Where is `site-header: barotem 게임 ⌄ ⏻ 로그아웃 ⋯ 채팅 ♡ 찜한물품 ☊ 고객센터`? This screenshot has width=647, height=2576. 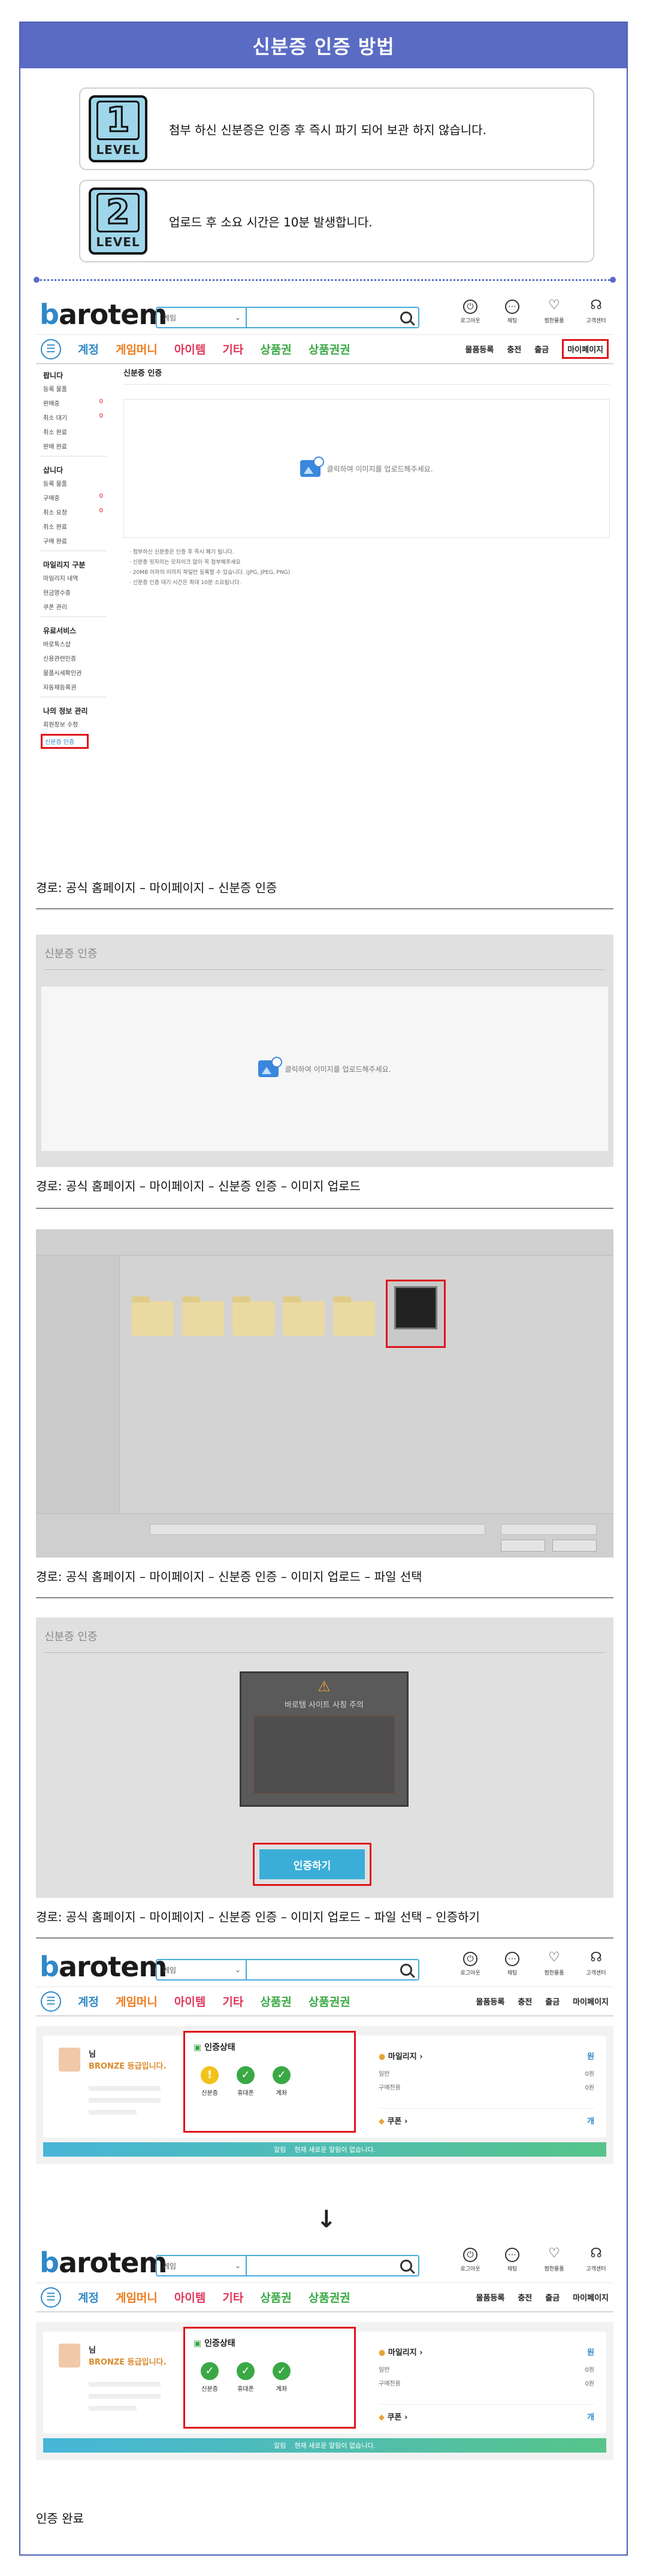 site-header: barotem 게임 ⌄ ⏻ 로그아웃 ⋯ 채팅 ♡ 찜한물품 ☊ 고객센터 is located at coordinates (324, 312).